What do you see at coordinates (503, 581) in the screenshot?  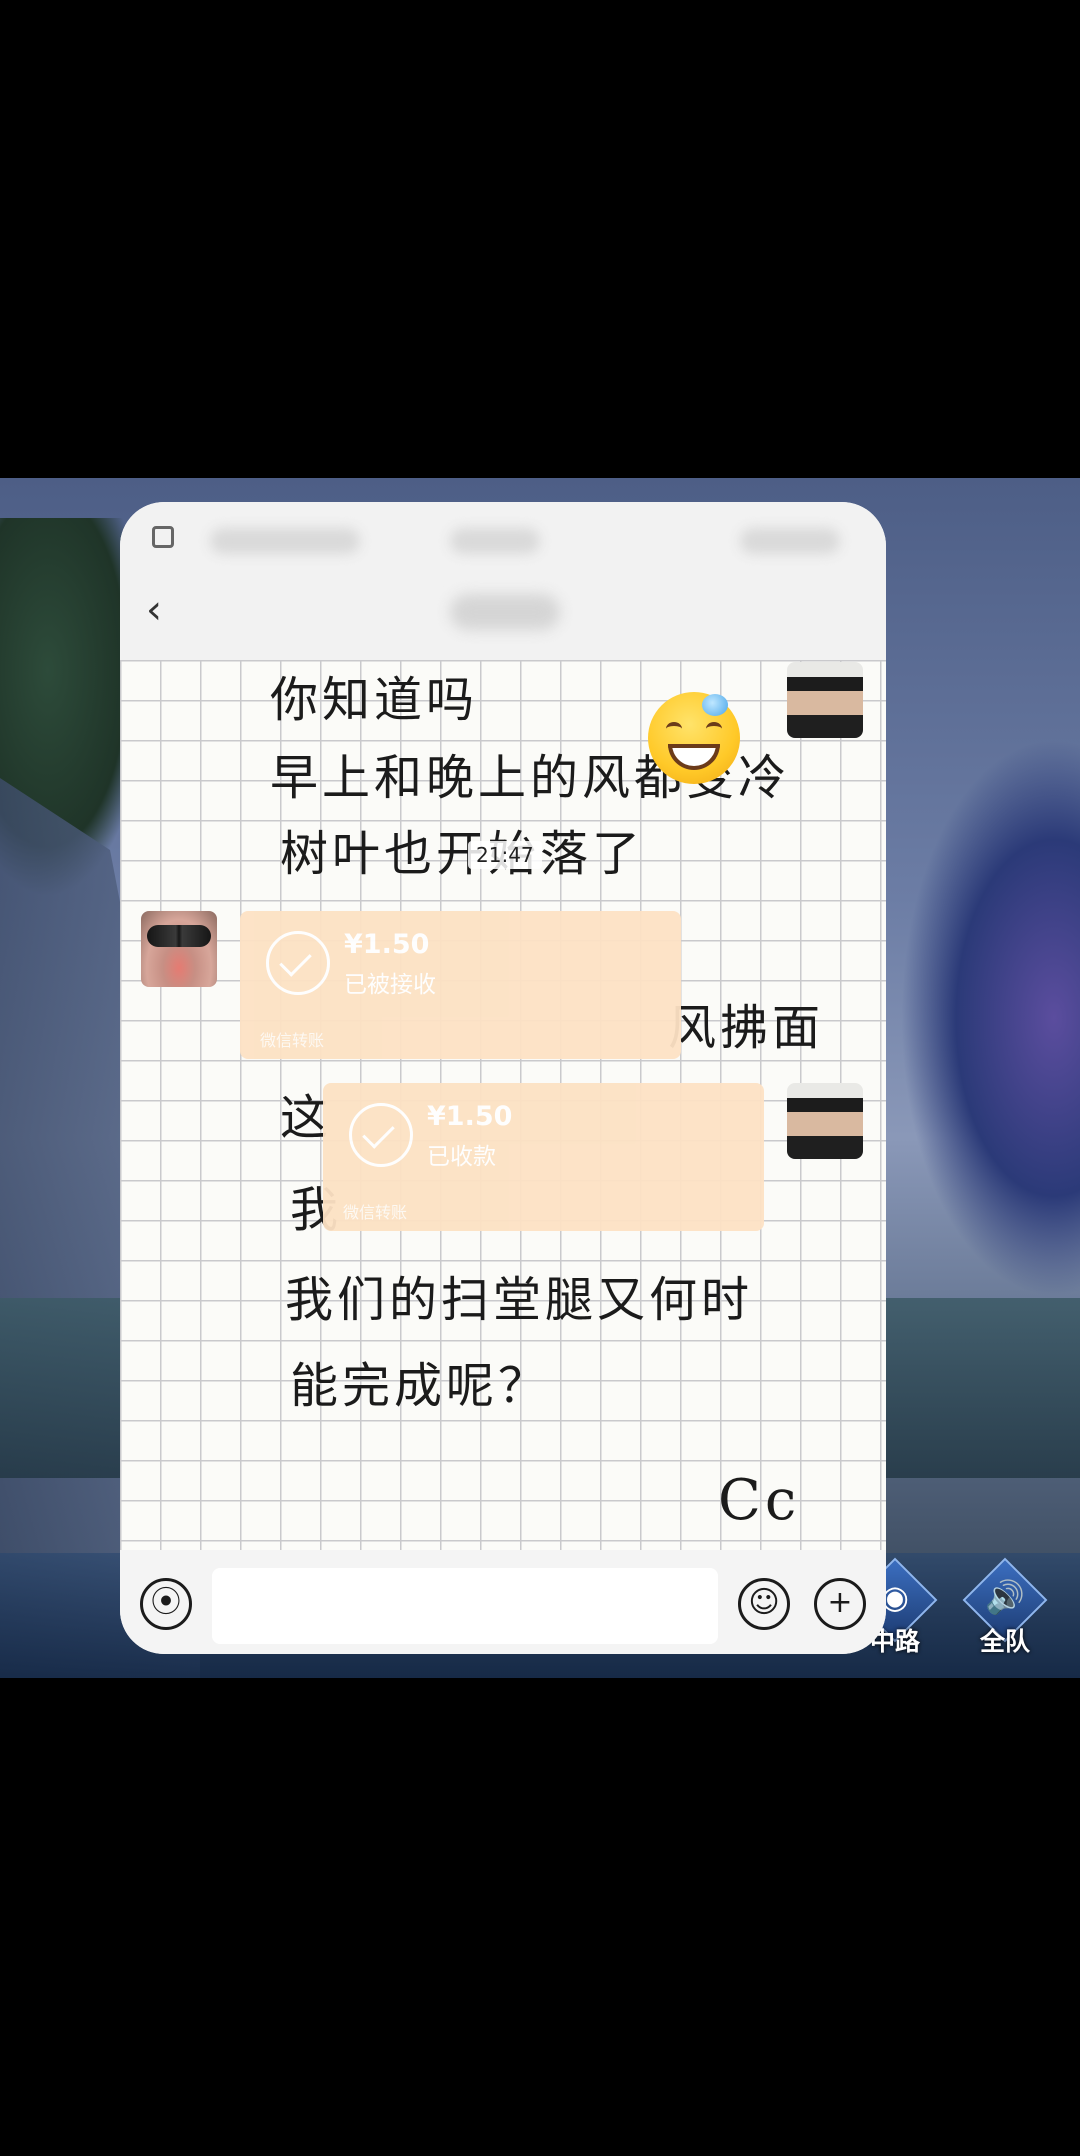 I see `chat-header: ‹` at bounding box center [503, 581].